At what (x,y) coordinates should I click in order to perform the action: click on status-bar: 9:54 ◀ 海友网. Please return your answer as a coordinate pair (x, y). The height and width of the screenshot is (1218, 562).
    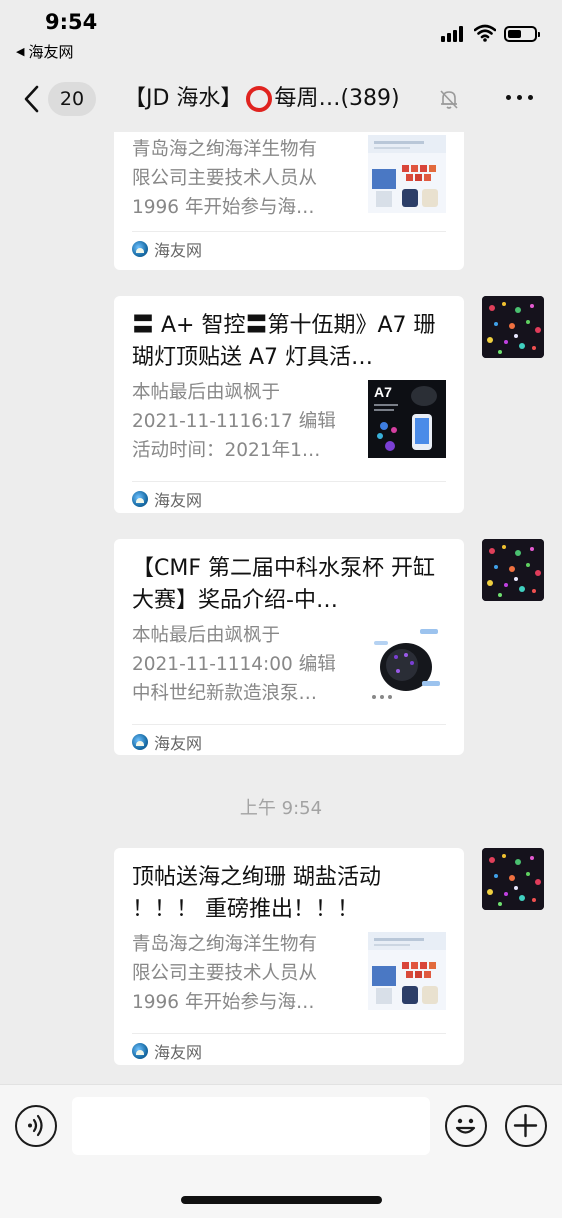
    Looking at the image, I should click on (281, 33).